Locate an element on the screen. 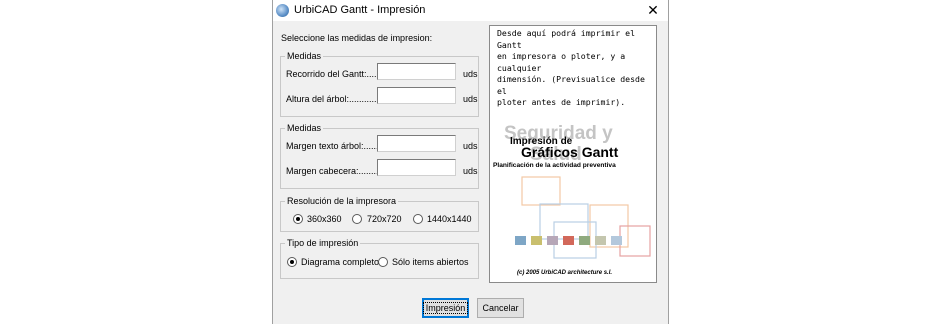  cancel-button: Cancelar is located at coordinates (500, 308).